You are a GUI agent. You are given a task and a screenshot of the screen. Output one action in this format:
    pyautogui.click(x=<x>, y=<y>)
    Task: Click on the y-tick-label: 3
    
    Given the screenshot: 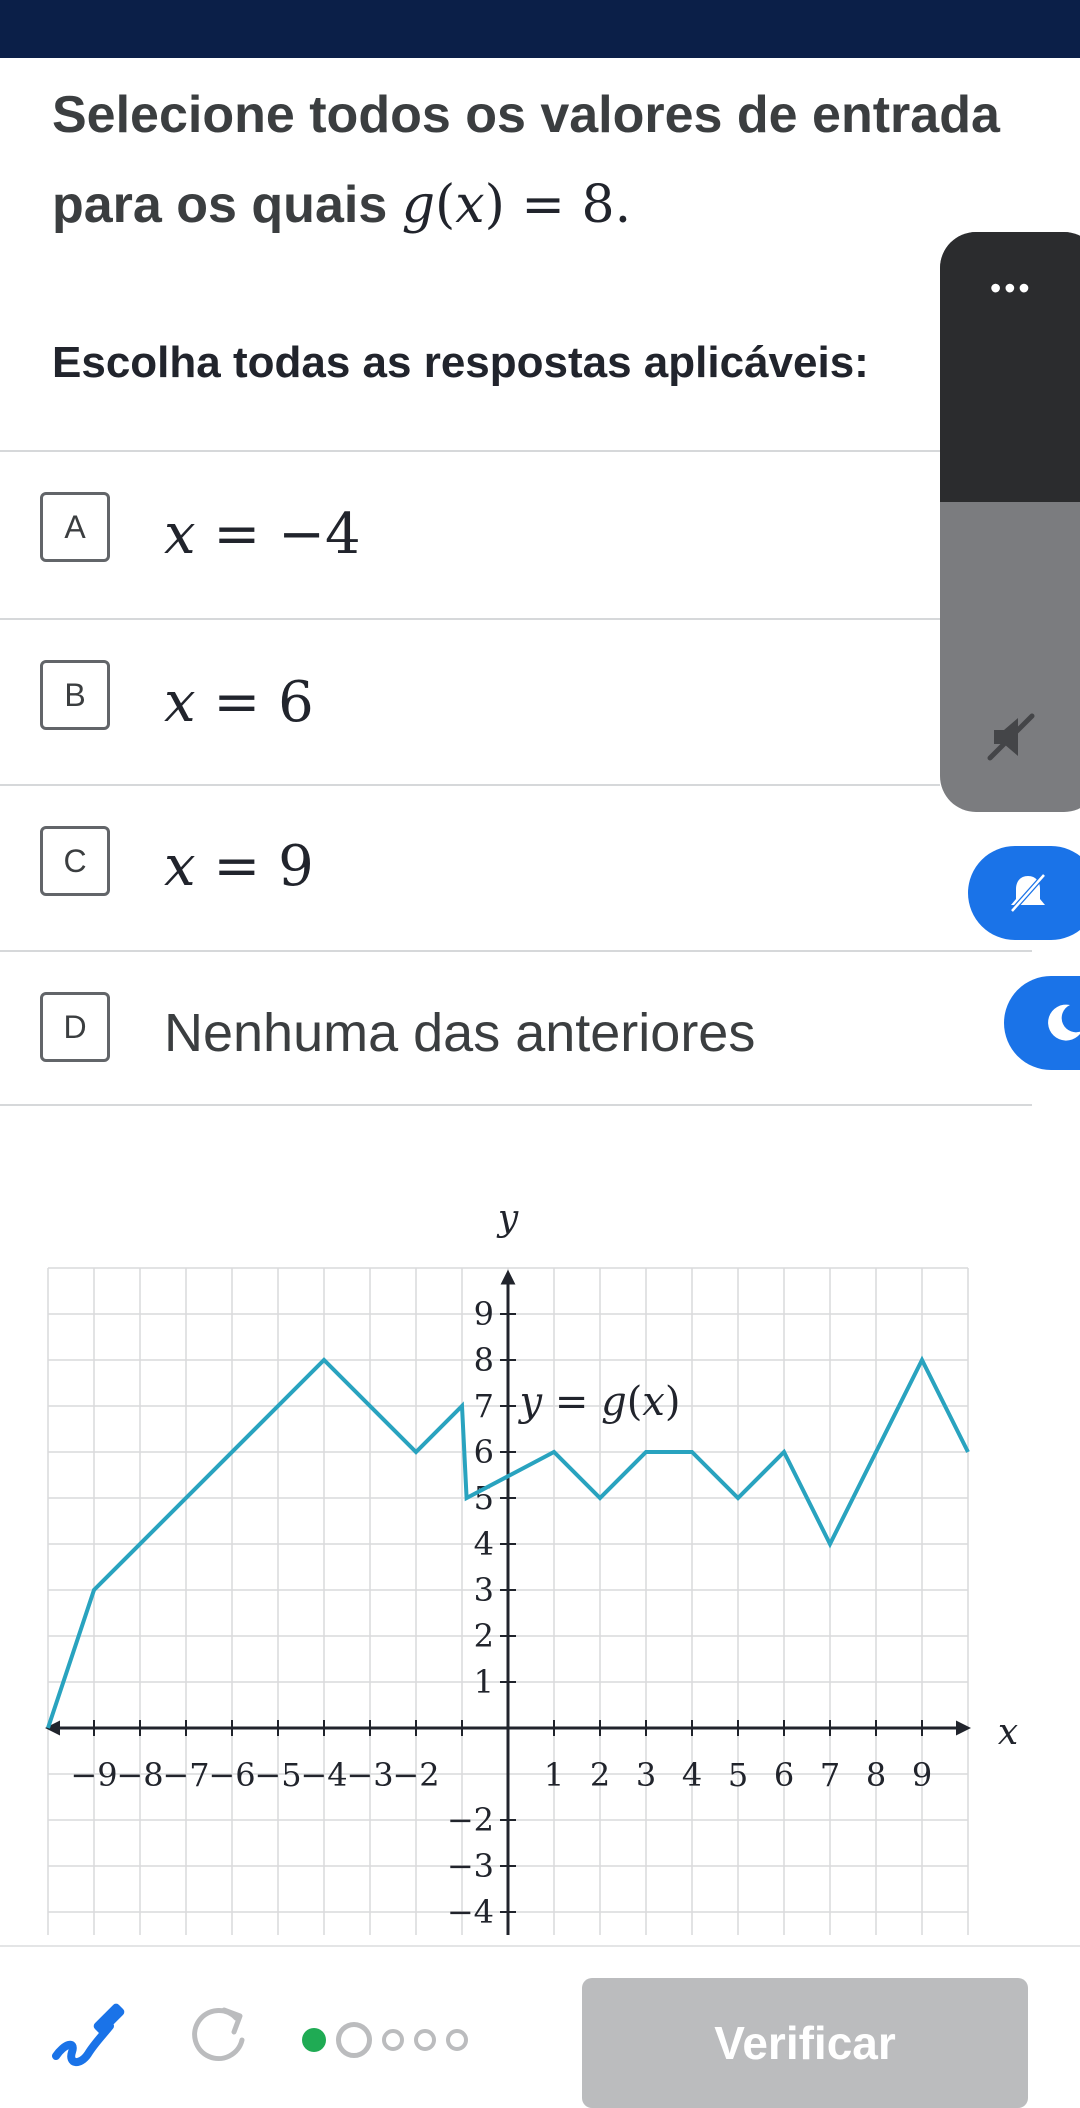 What is the action you would take?
    pyautogui.click(x=484, y=1590)
    